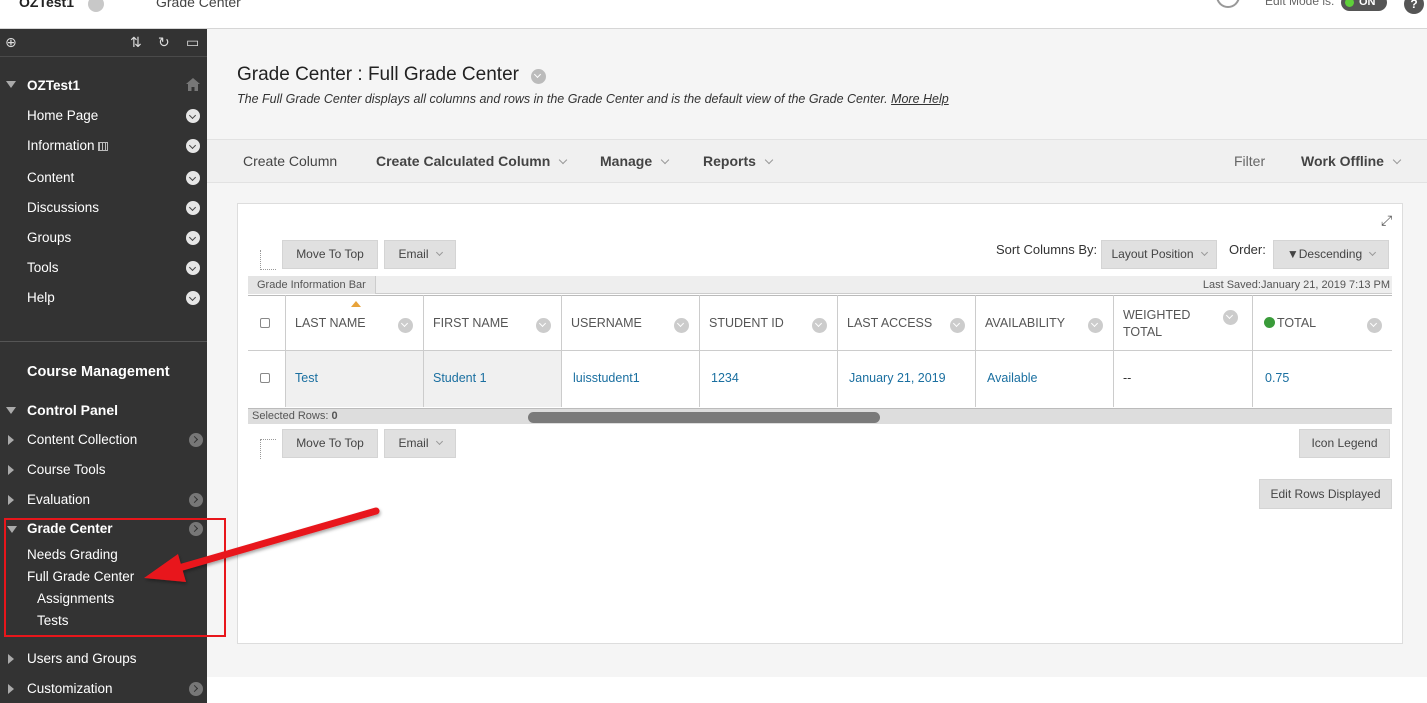 The width and height of the screenshot is (1427, 703). What do you see at coordinates (192, 42) in the screenshot?
I see `folder-view-icon: ▭` at bounding box center [192, 42].